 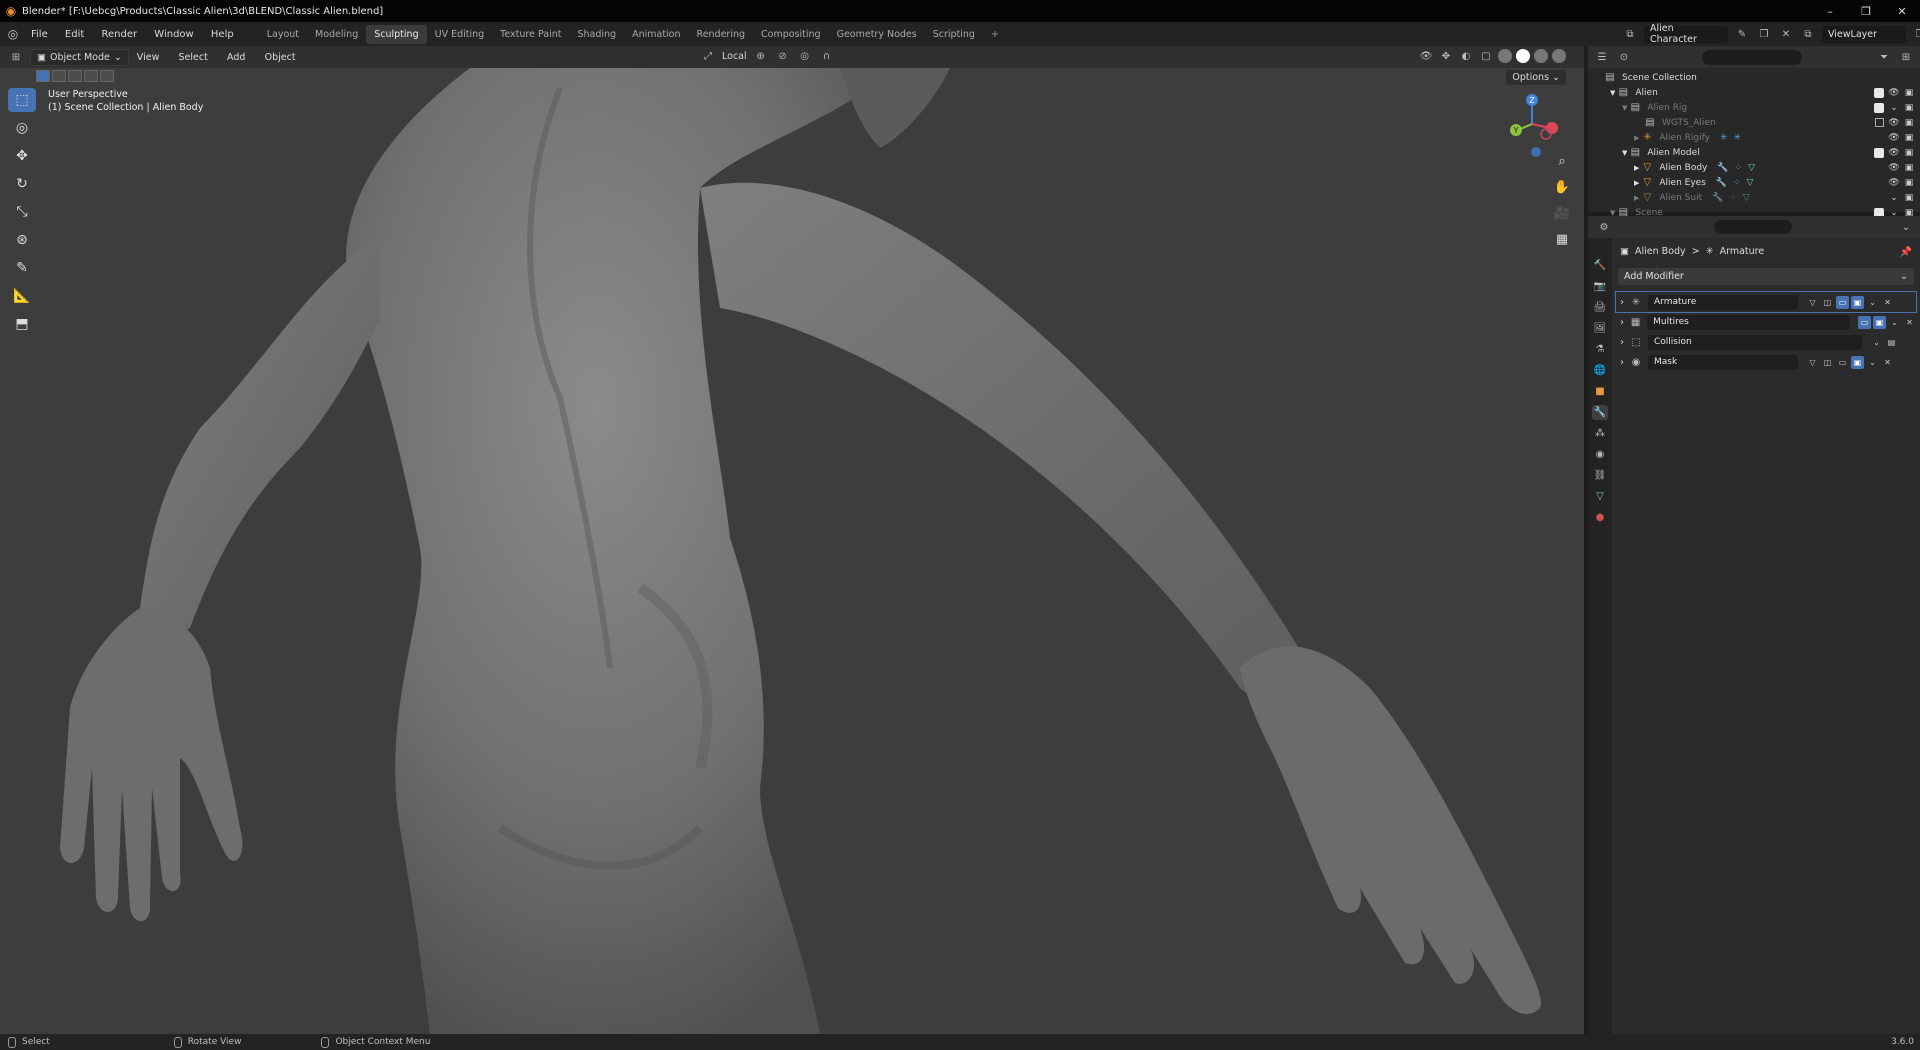 I want to click on material-shading-icon, so click(x=1541, y=56).